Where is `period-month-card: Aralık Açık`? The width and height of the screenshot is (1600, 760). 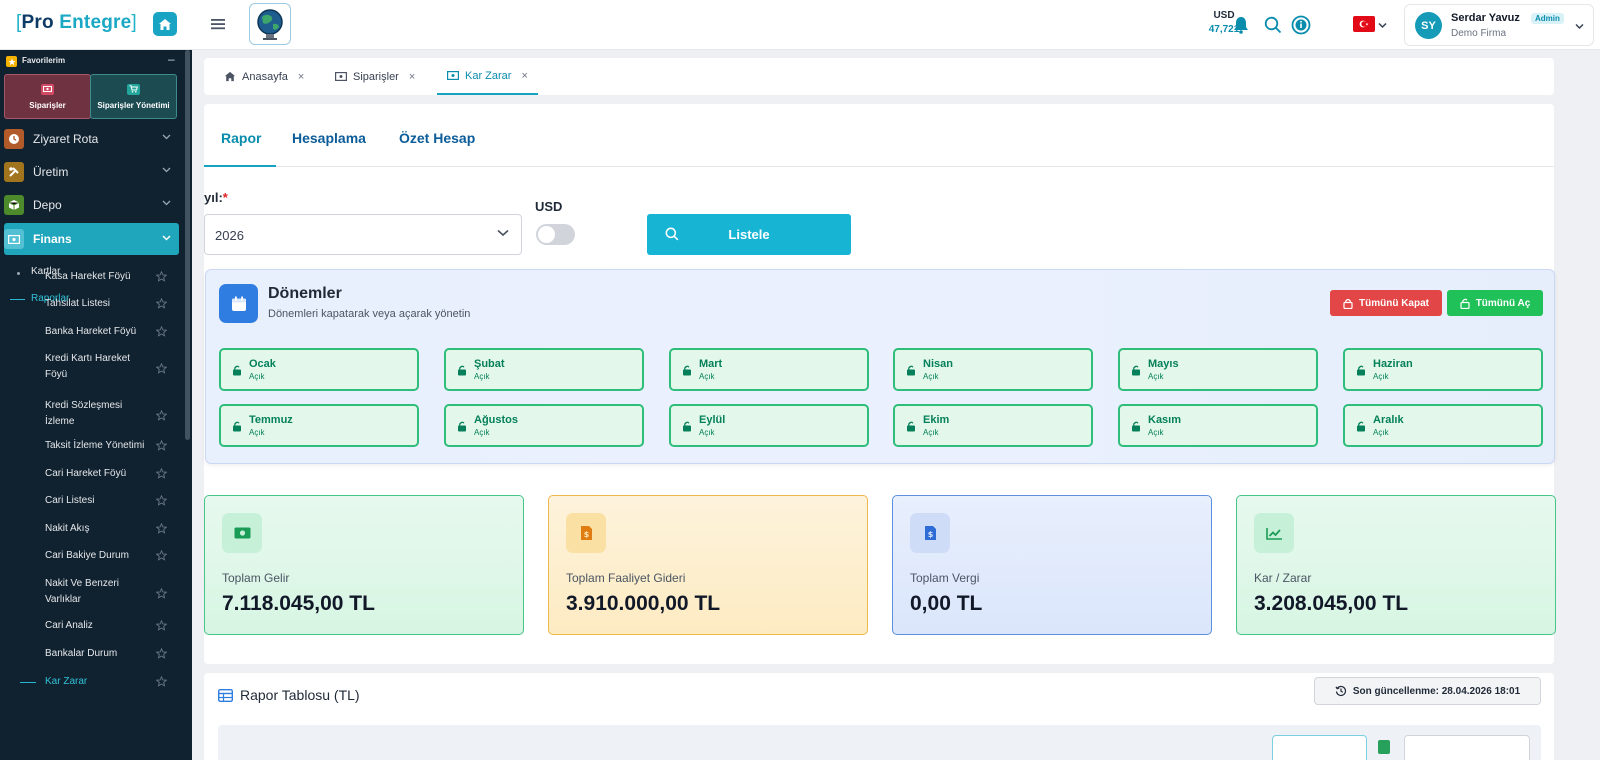 period-month-card: Aralık Açık is located at coordinates (1443, 425).